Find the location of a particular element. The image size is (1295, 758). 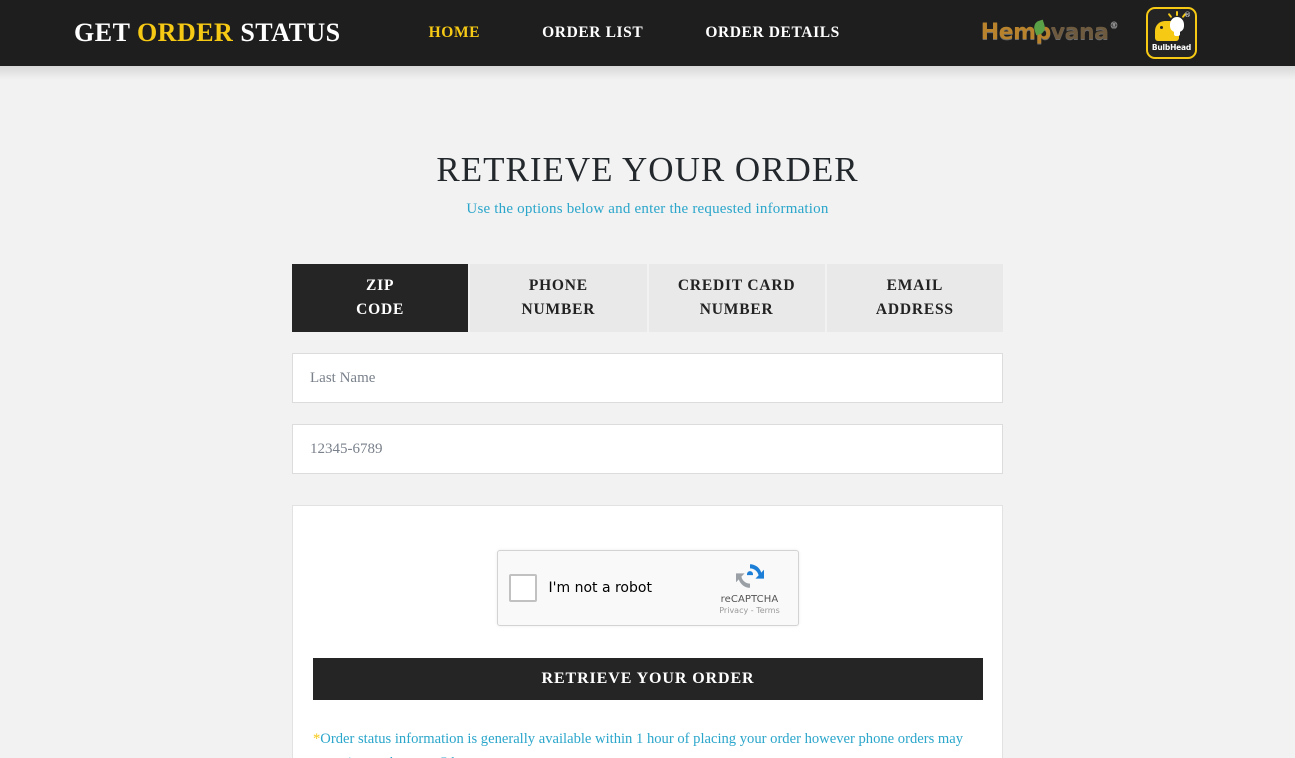

bulbhead-logo: ® BulbHead is located at coordinates (1171, 33).